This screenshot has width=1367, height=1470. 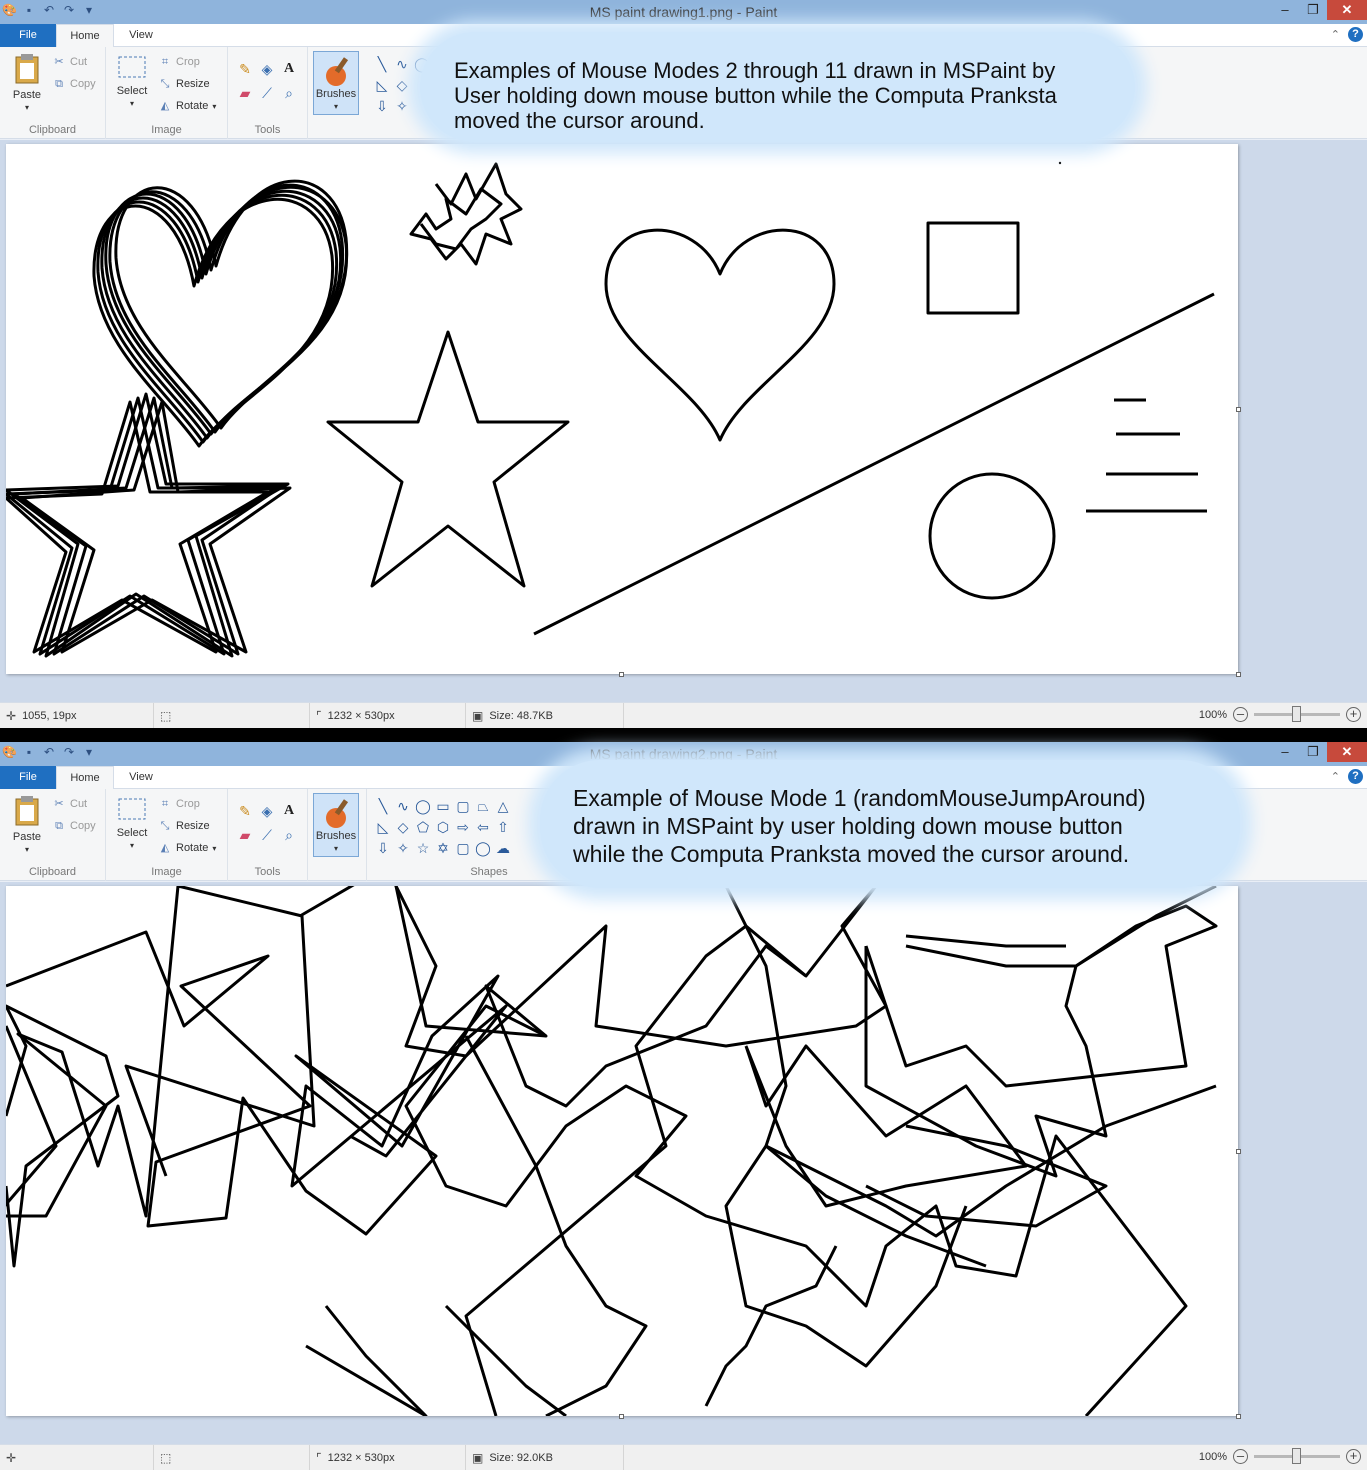 What do you see at coordinates (423, 848) in the screenshot?
I see `five-point-star-icon: ☆` at bounding box center [423, 848].